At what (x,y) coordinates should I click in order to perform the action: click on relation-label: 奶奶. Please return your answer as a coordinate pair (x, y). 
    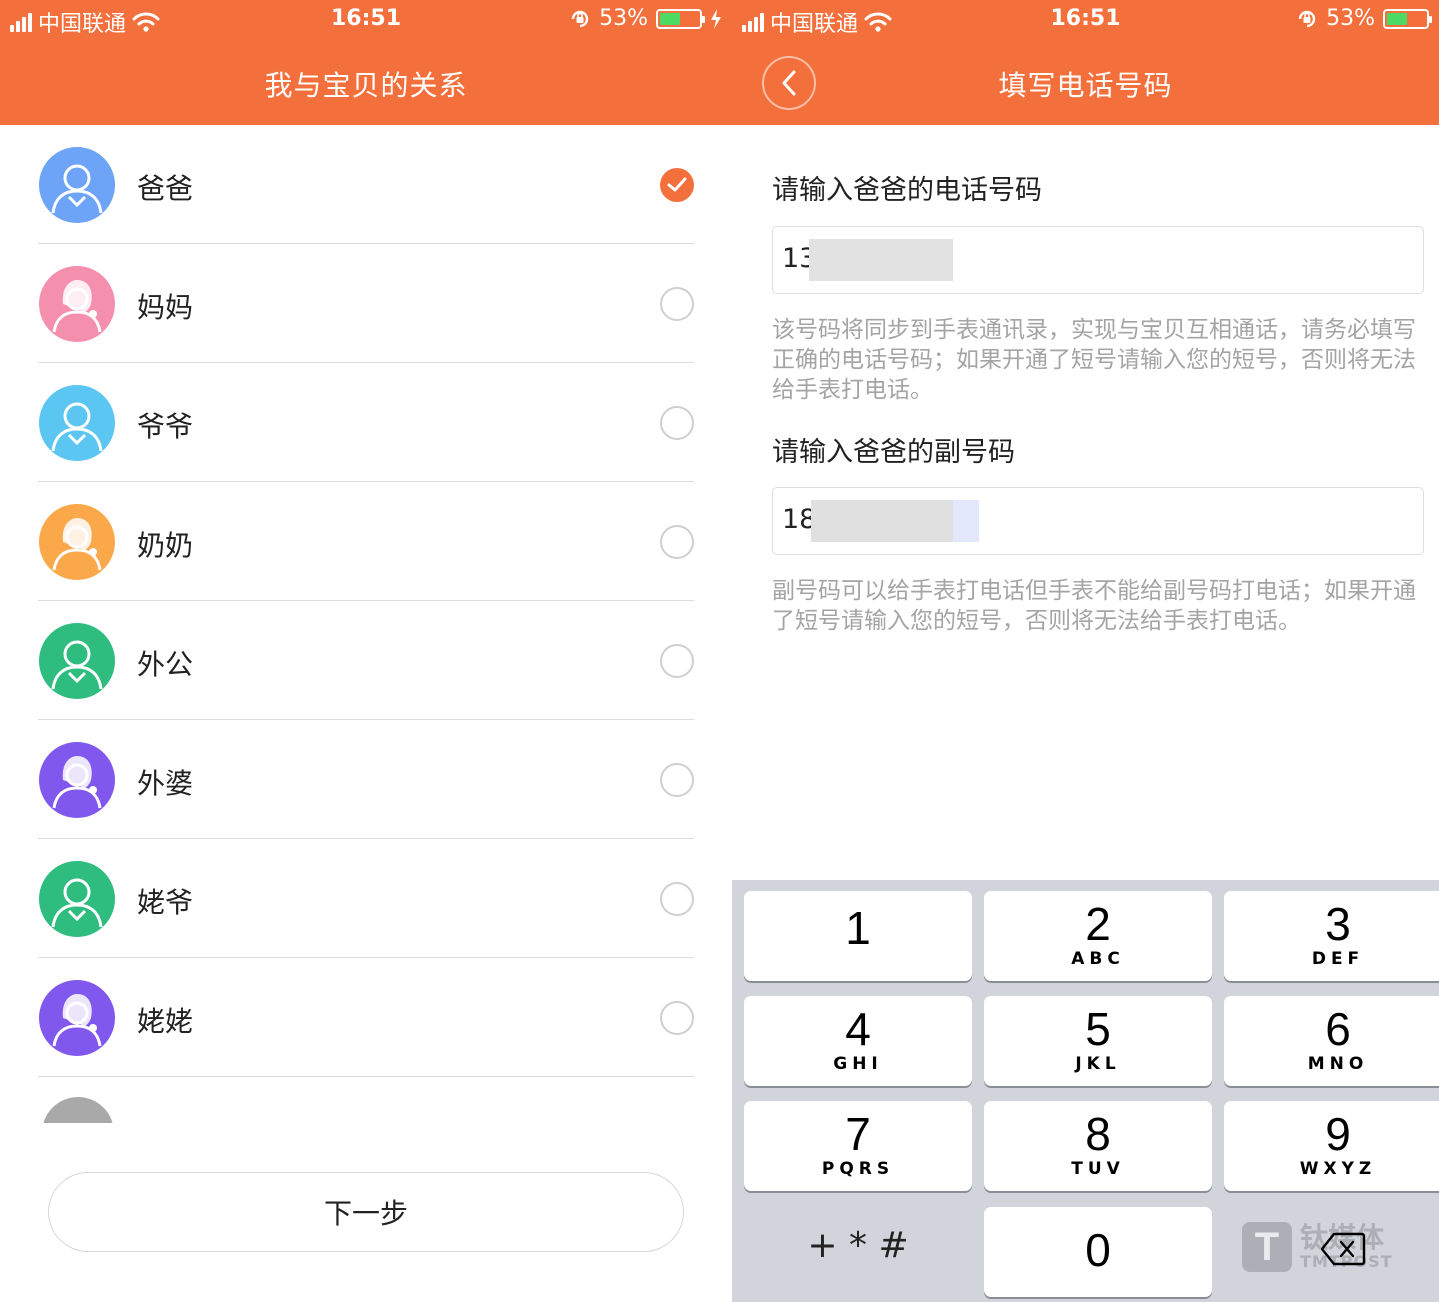
    Looking at the image, I should click on (165, 545).